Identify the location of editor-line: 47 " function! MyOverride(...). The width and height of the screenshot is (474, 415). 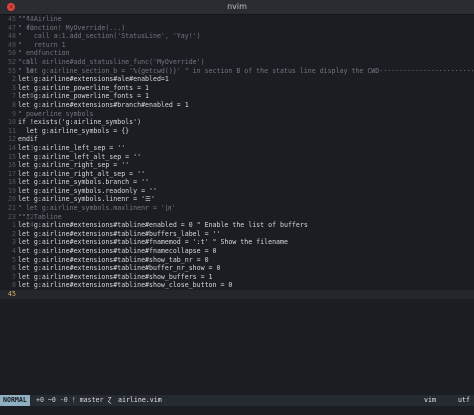
(237, 28).